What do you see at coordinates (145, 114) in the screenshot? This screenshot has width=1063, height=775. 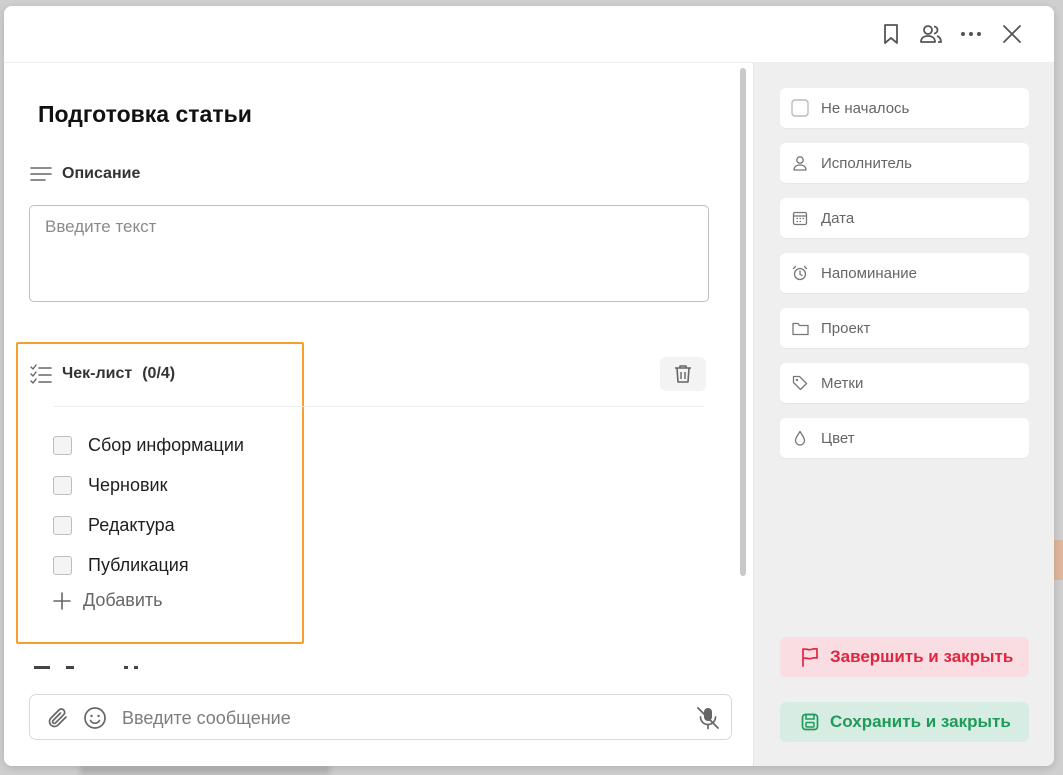 I see `task-title: Подготовка статьи` at bounding box center [145, 114].